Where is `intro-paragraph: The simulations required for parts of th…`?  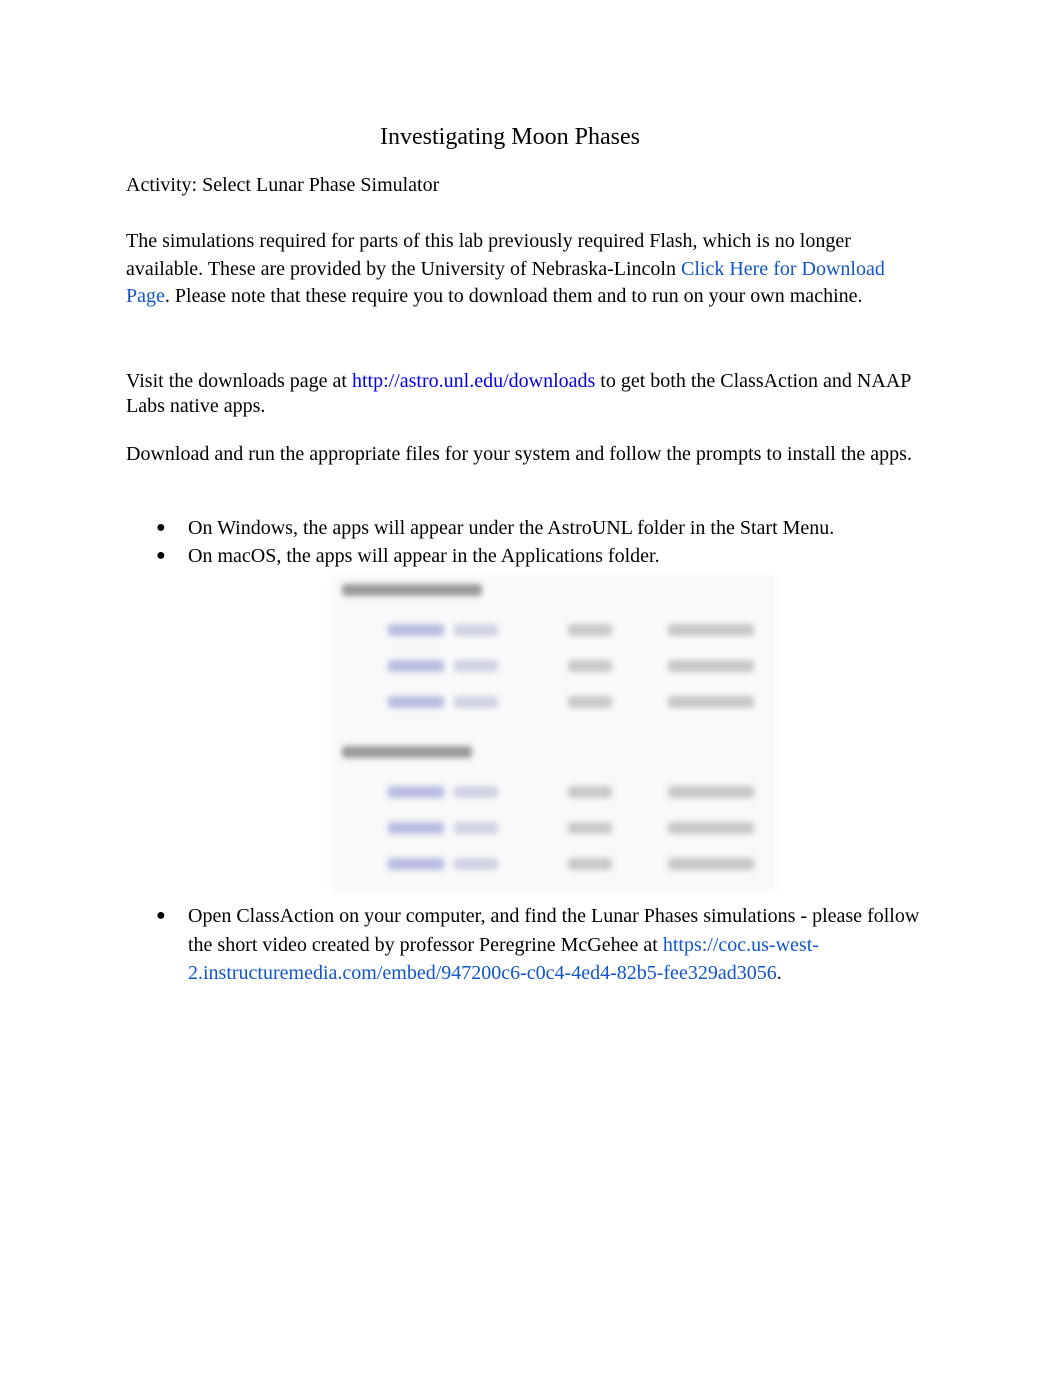
intro-paragraph: The simulations required for parts of th… is located at coordinates (521, 269).